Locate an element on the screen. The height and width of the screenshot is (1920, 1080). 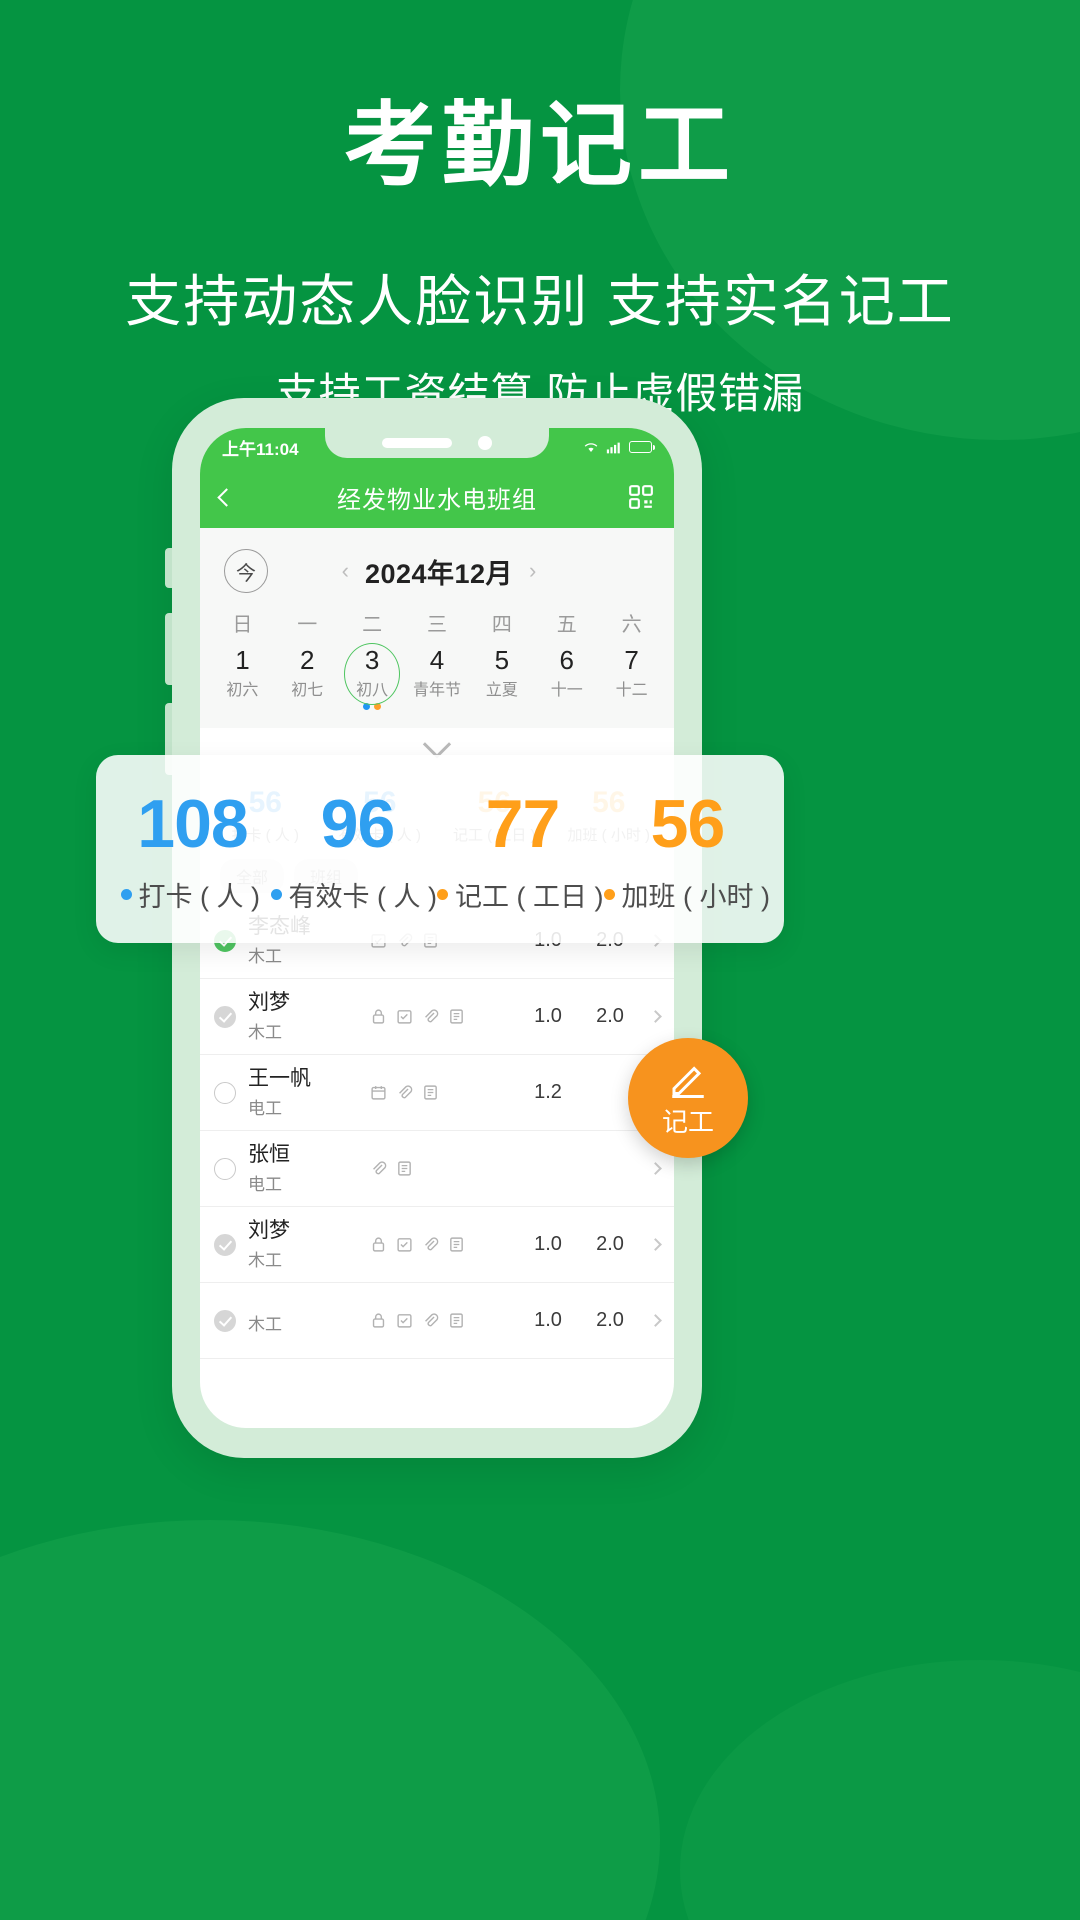
legend-dot-blue is located at coordinates (276, 894).